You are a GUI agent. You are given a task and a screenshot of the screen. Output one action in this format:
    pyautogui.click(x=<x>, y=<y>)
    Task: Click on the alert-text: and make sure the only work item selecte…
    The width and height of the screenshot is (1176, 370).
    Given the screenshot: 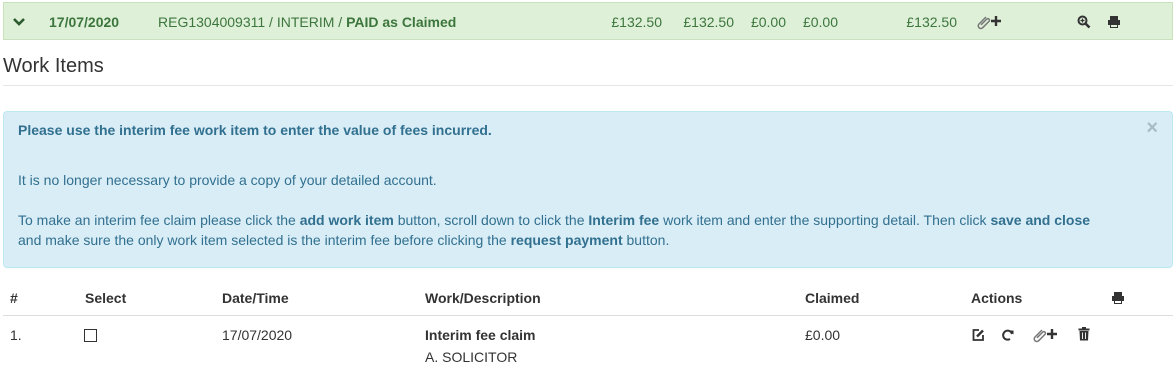 What is the action you would take?
    pyautogui.click(x=264, y=240)
    